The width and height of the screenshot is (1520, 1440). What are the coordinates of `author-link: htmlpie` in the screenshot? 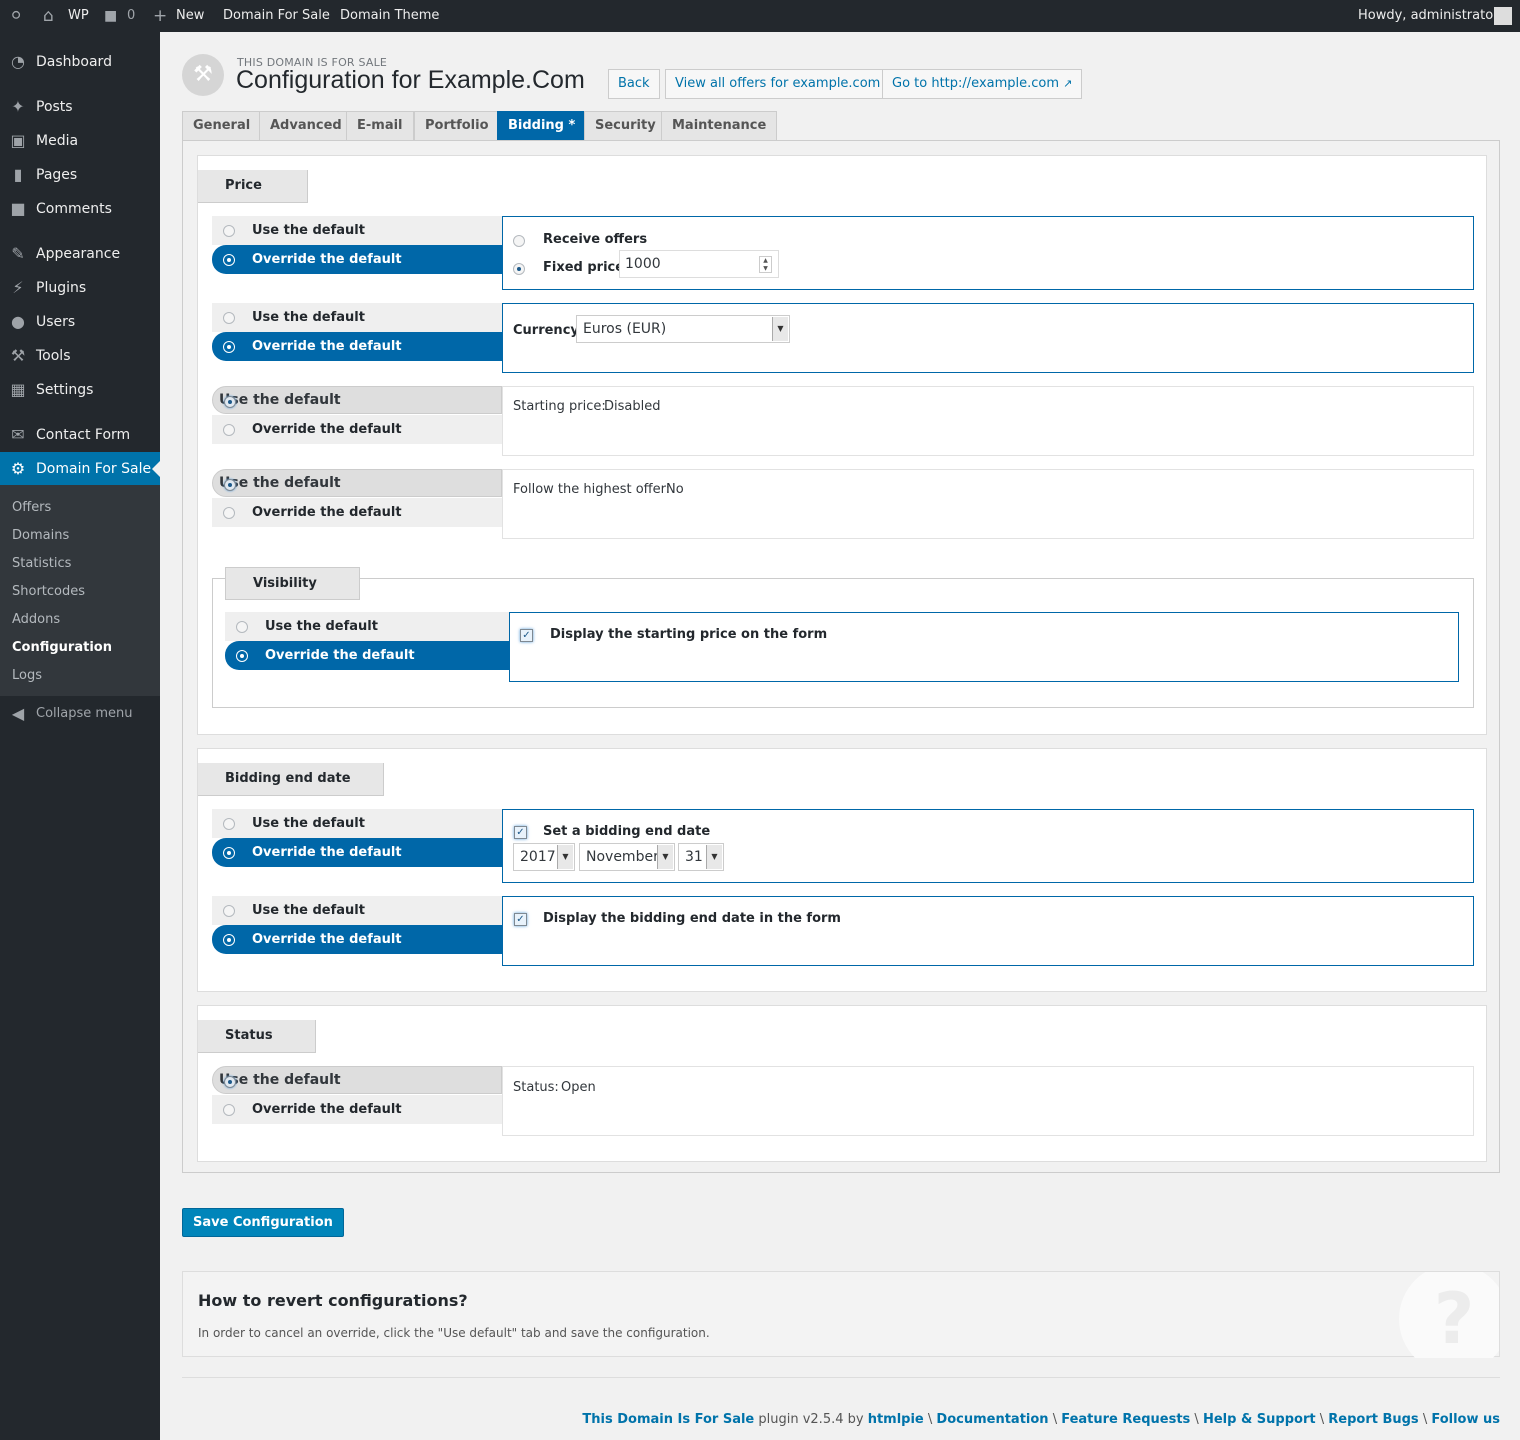 It's located at (896, 1419).